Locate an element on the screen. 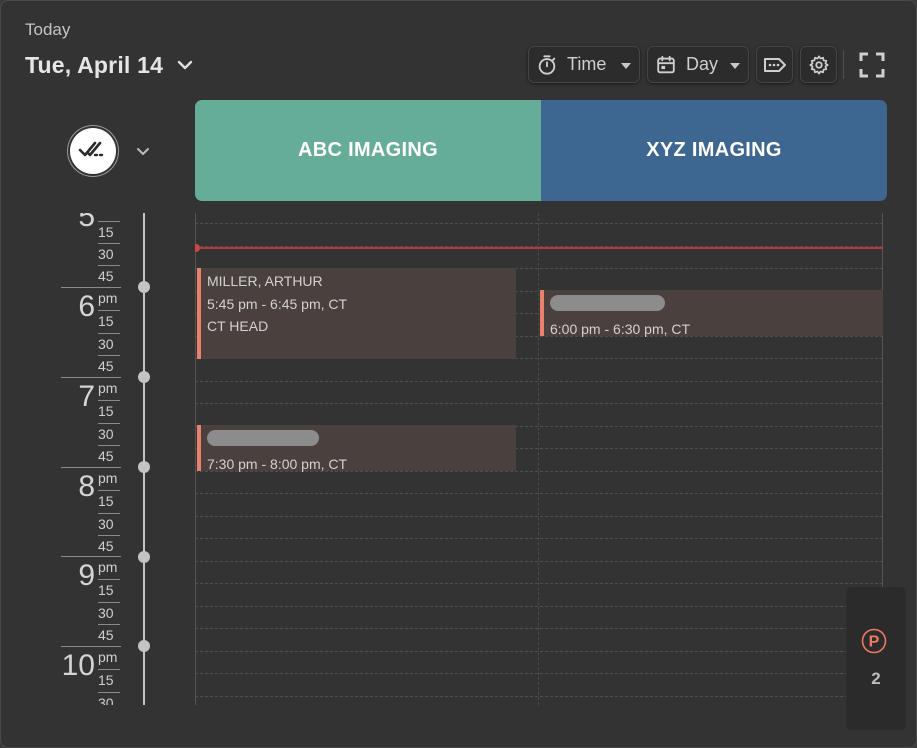 This screenshot has height=748, width=917. pending-icon: P is located at coordinates (874, 641).